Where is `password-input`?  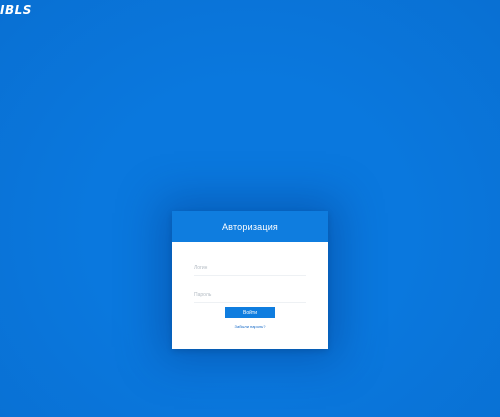 password-input is located at coordinates (250, 295).